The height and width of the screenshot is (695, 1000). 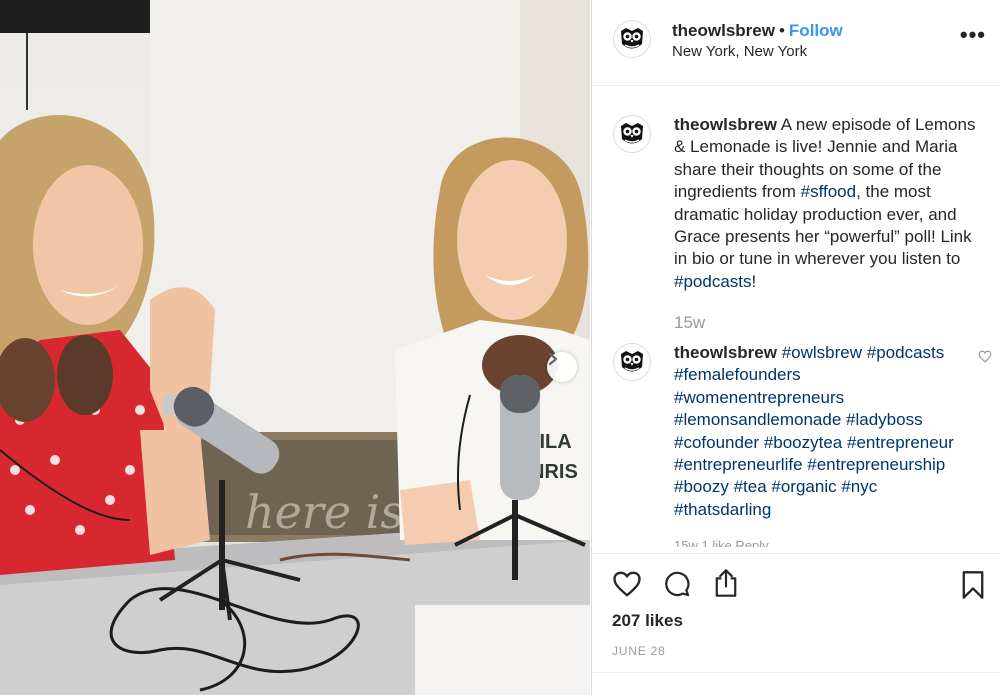 I want to click on hashtag-link: #organic, so click(x=803, y=486).